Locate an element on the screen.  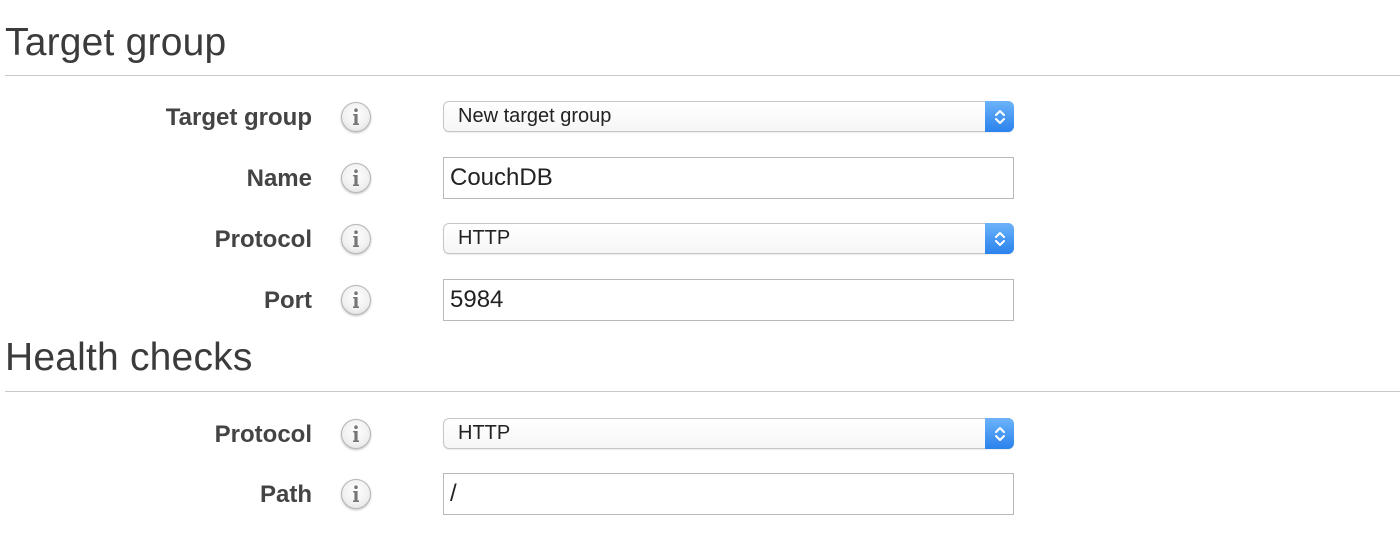
port-input is located at coordinates (728, 300).